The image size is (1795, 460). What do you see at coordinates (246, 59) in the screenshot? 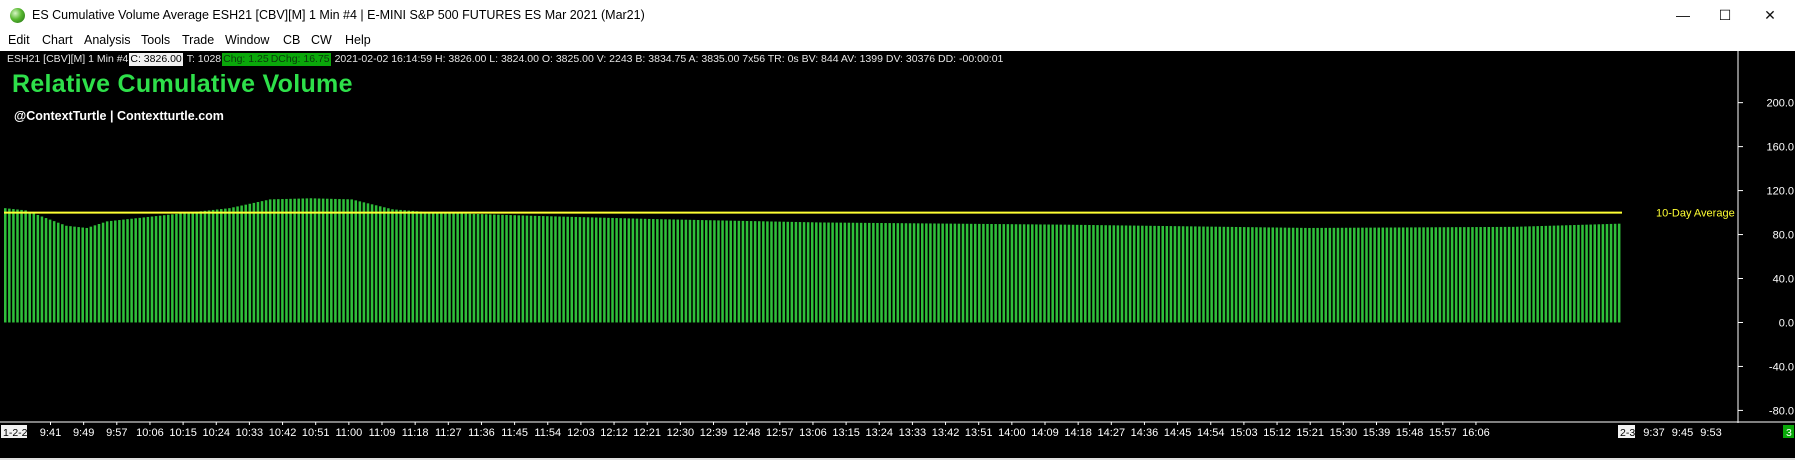
I see `status-change: Chg: 1.25` at bounding box center [246, 59].